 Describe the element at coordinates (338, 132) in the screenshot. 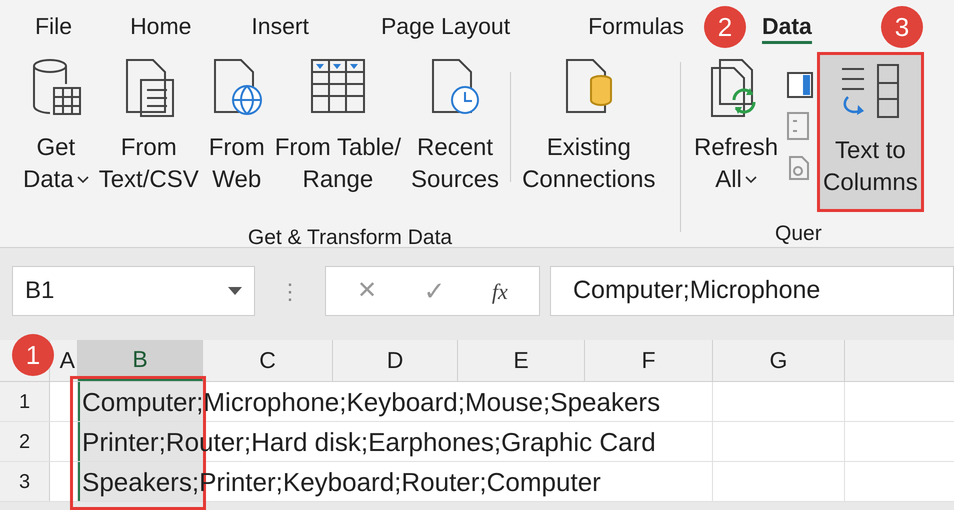

I see `ribbon-button: From Table/ Range` at that location.